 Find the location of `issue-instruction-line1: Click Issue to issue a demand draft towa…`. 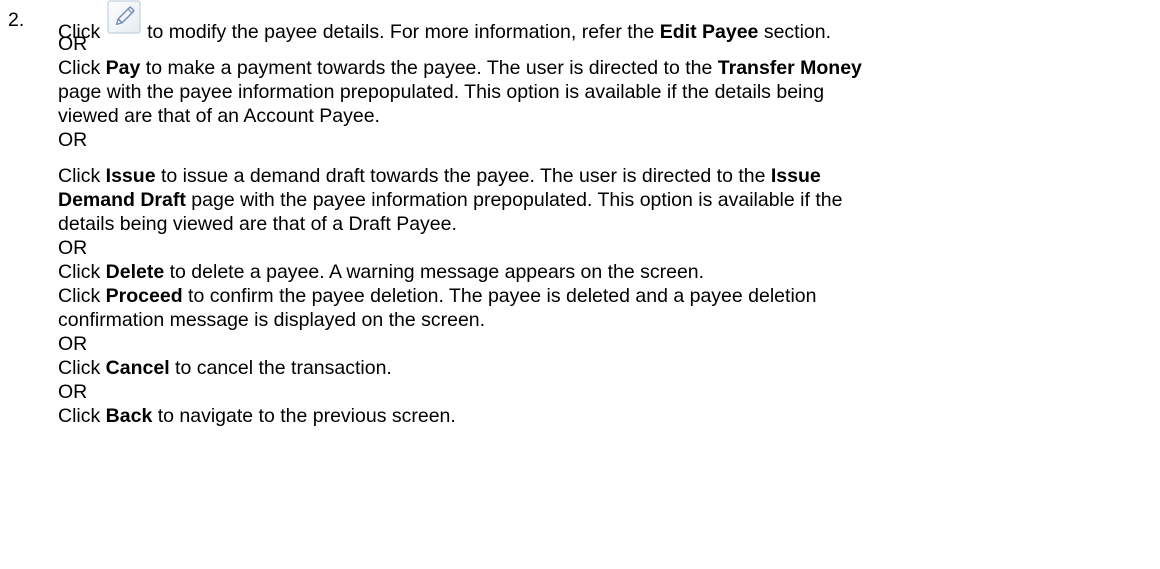

issue-instruction-line1: Click Issue to issue a demand draft towa… is located at coordinates (605, 176).